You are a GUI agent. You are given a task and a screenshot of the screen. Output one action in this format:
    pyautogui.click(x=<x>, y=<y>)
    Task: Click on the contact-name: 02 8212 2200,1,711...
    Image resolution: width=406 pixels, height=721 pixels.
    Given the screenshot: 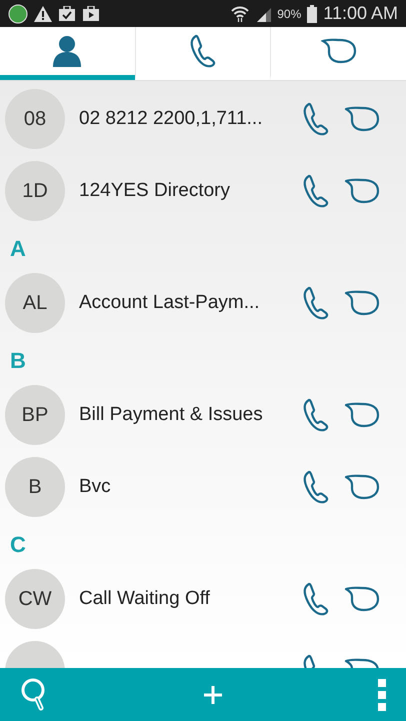 What is the action you would take?
    pyautogui.click(x=190, y=119)
    